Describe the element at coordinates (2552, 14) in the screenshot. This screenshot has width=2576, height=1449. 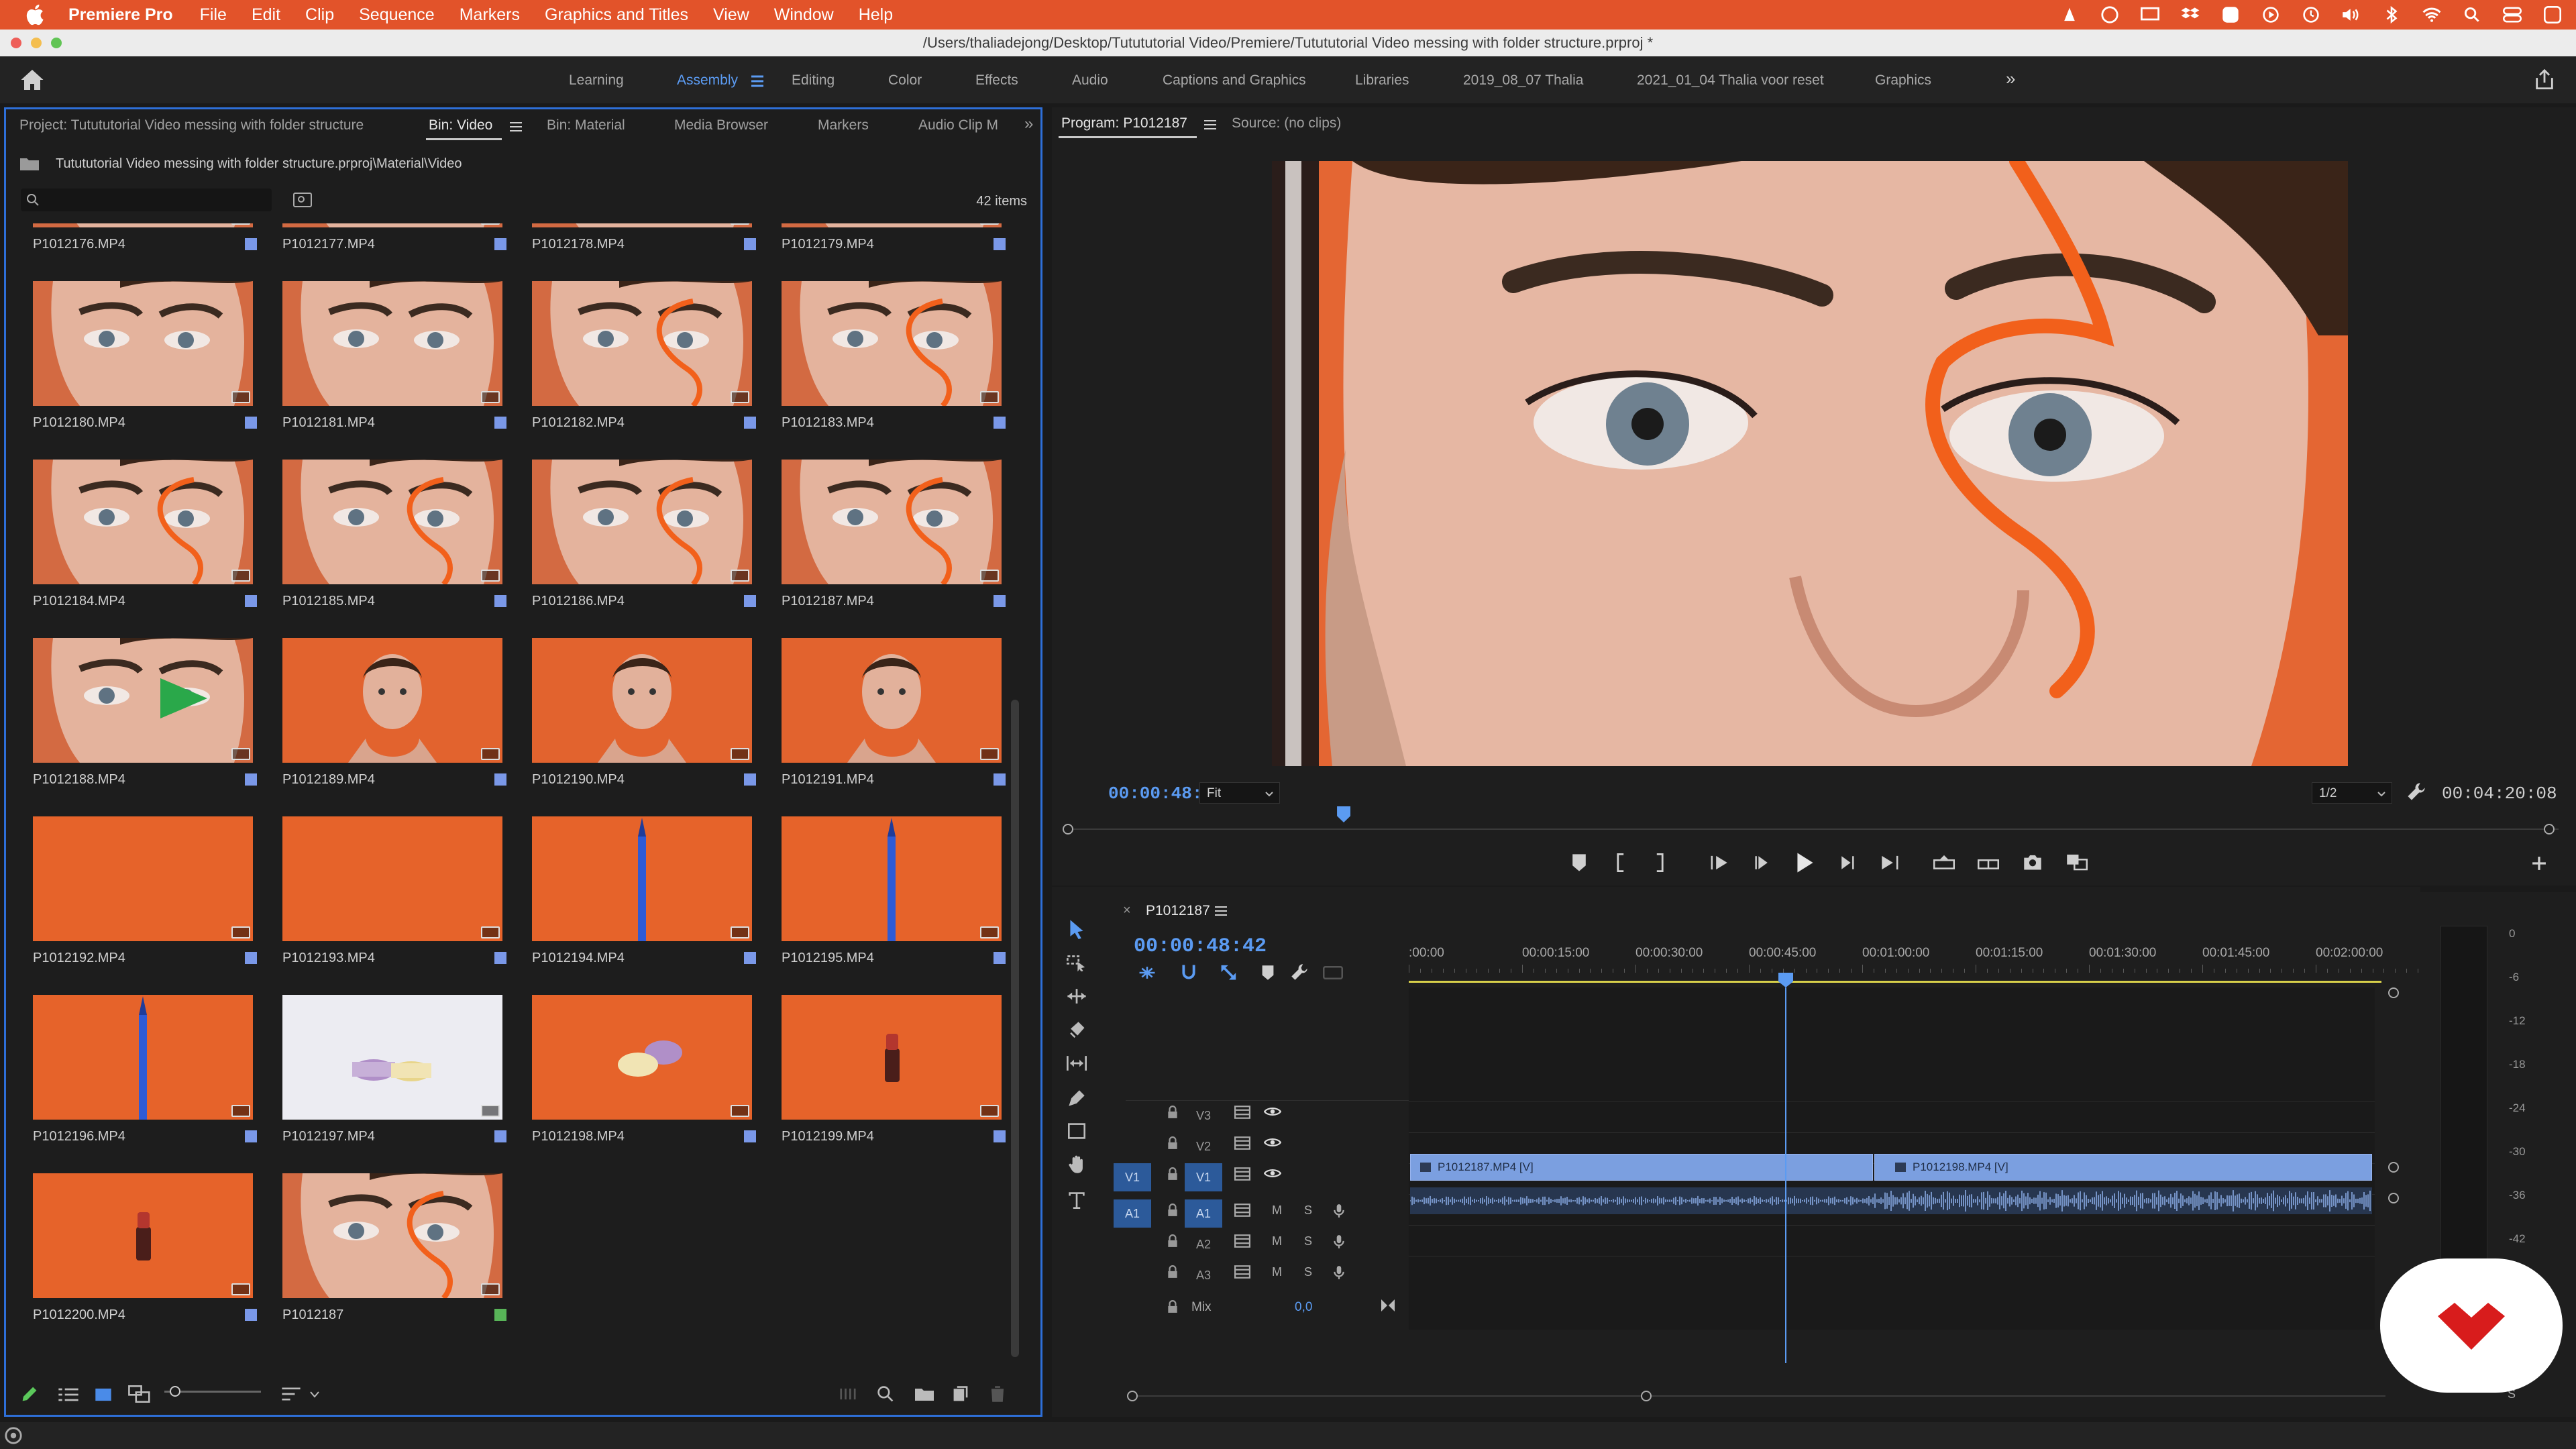
I see `notification-icon` at that location.